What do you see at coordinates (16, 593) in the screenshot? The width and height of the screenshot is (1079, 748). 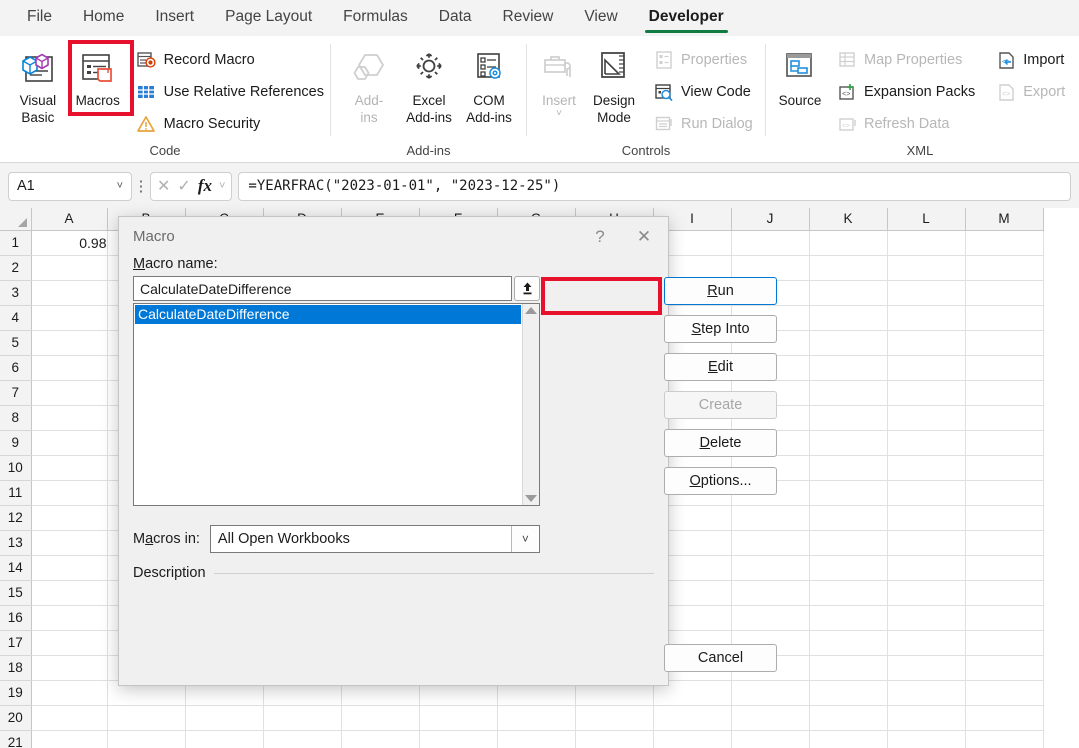 I see `row-header-15: 15` at bounding box center [16, 593].